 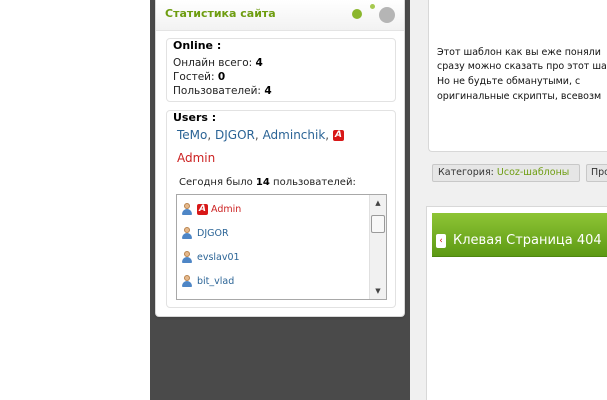 I want to click on list-item: bit_vlad, so click(x=207, y=281).